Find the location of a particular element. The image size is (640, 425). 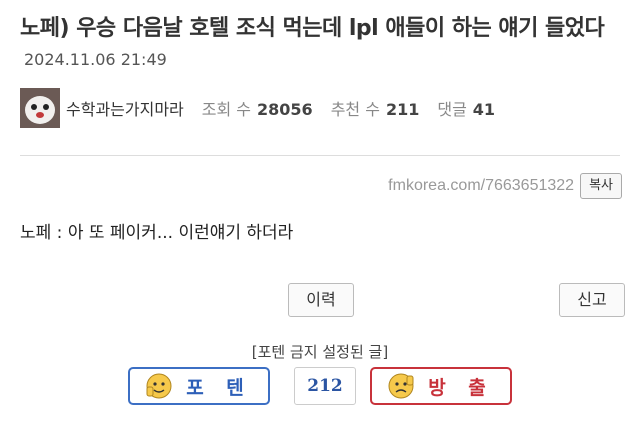

comments-stat: 댓글 41 is located at coordinates (466, 108).